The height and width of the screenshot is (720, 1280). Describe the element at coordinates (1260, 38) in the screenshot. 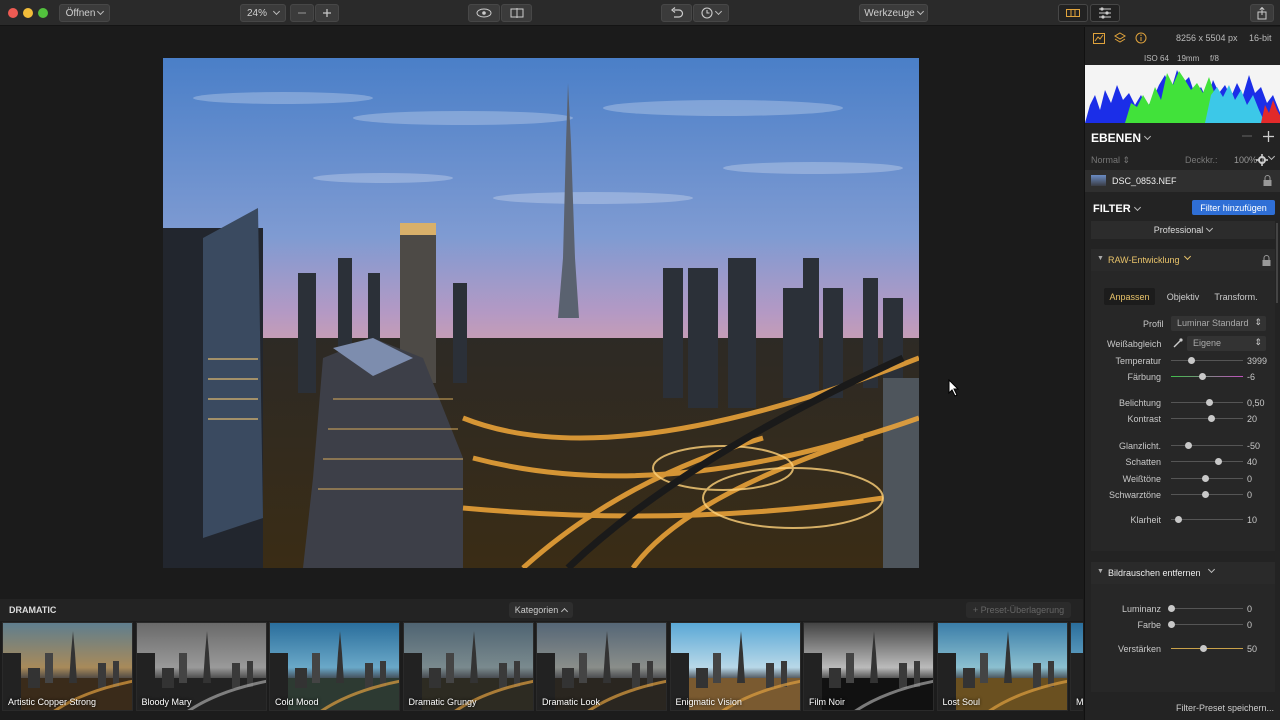

I see `bit-depth: 16-bit` at that location.